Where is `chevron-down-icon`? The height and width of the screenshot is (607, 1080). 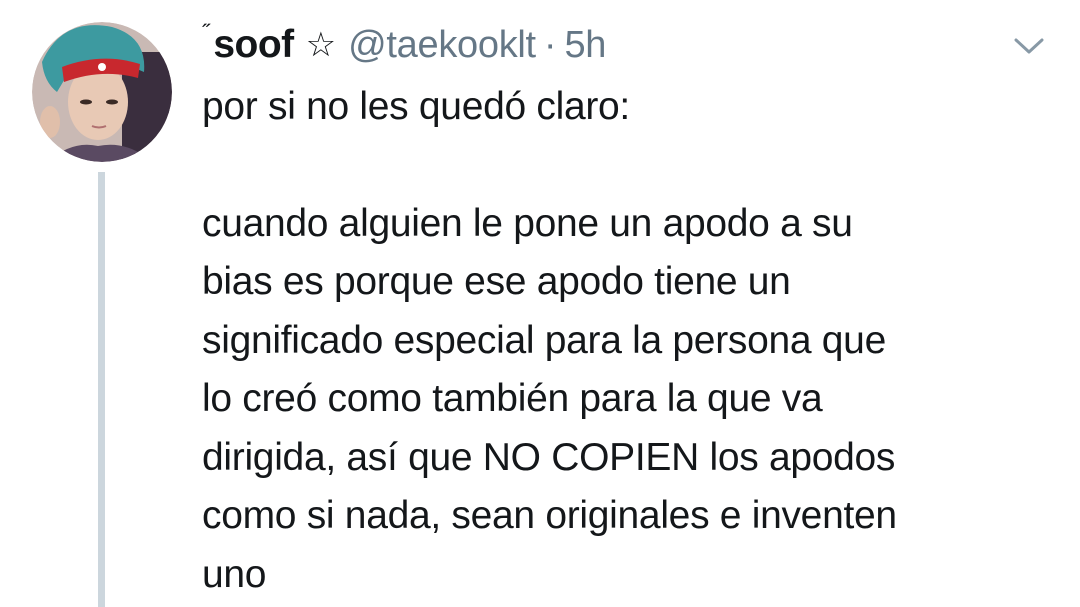 chevron-down-icon is located at coordinates (1029, 46).